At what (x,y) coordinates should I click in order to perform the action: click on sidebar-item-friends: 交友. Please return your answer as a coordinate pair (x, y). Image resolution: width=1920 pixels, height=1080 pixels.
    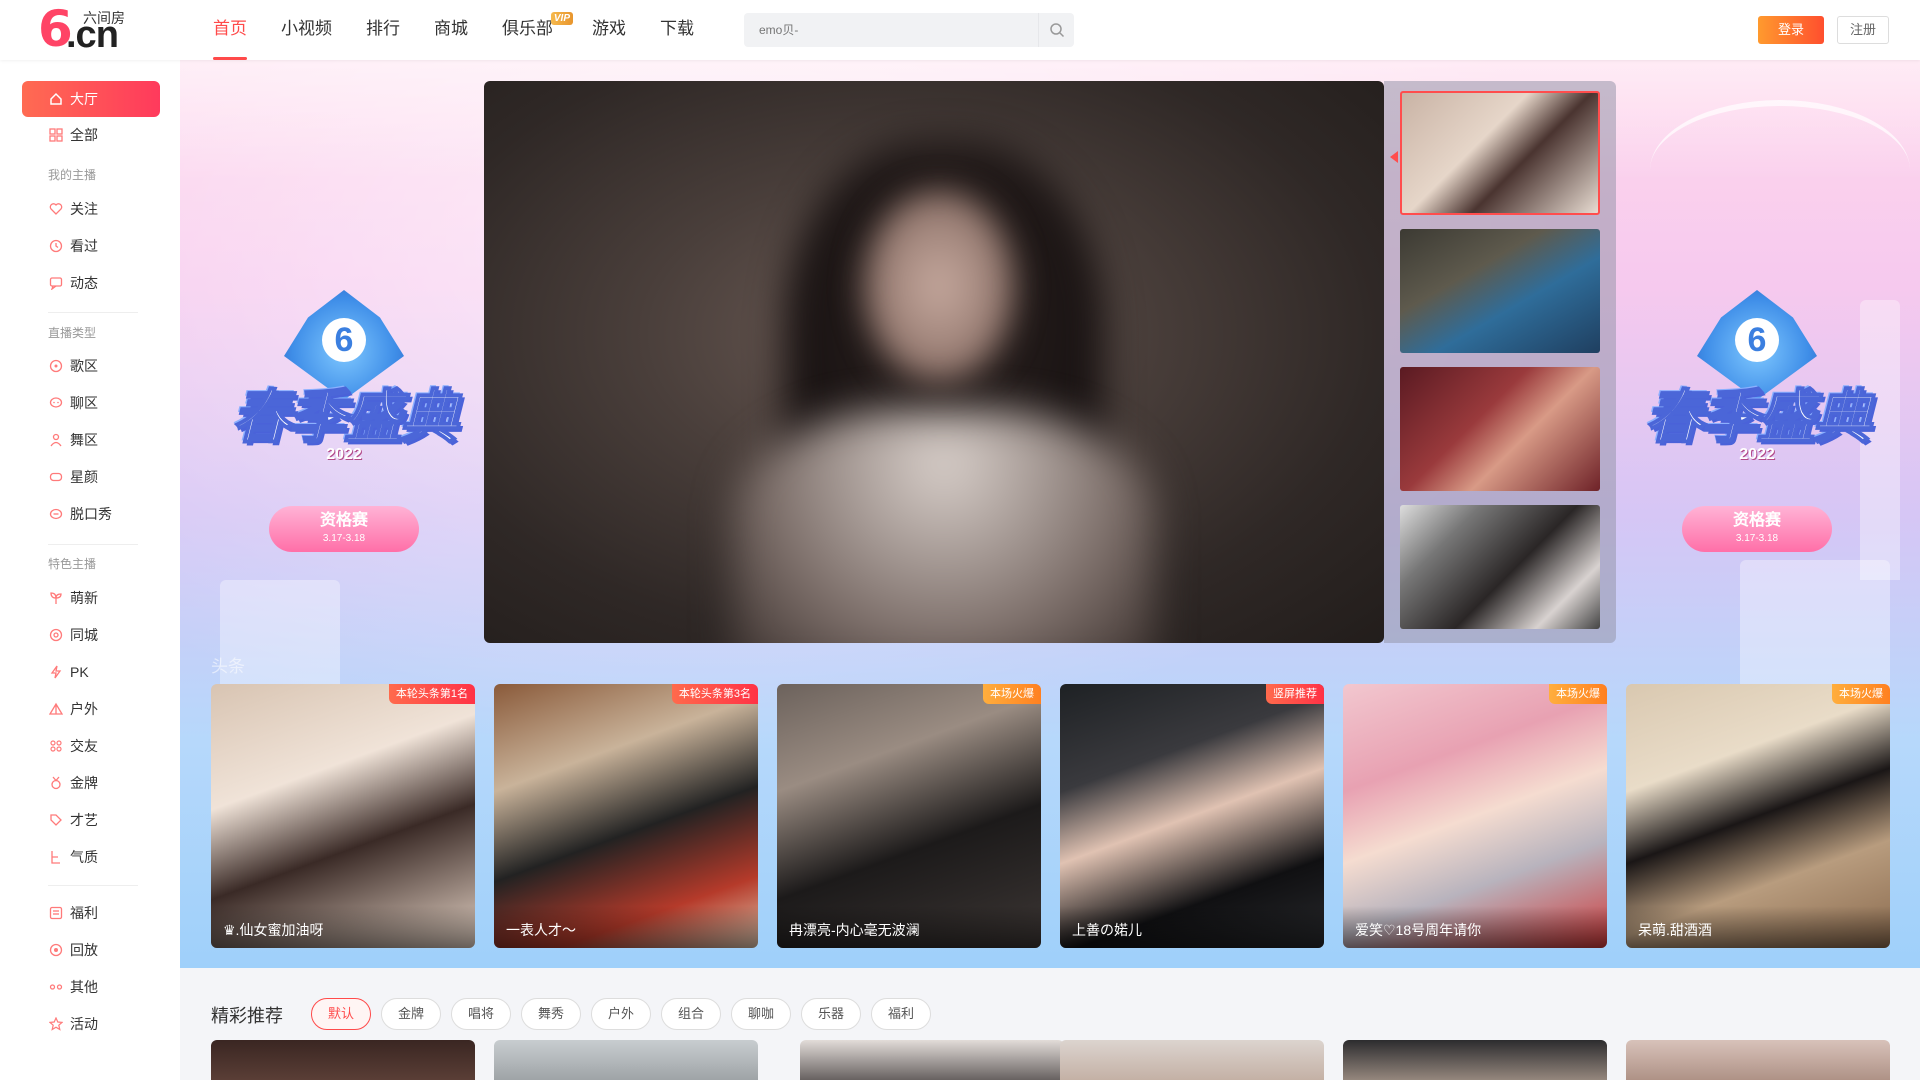
    Looking at the image, I should click on (91, 746).